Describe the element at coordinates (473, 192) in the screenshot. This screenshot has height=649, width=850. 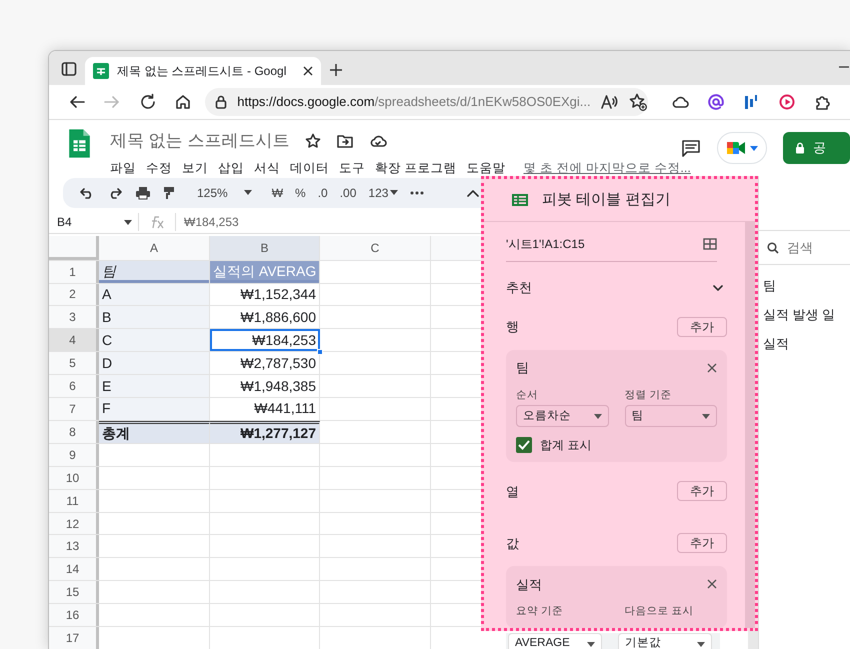
I see `collapse-icon` at that location.